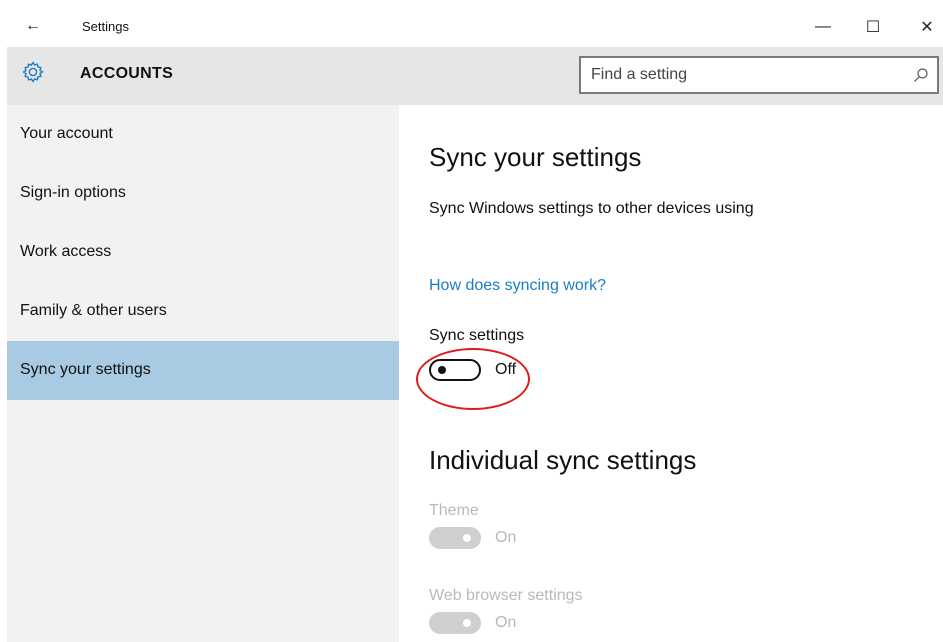  I want to click on sync-settings-state: Off, so click(506, 369).